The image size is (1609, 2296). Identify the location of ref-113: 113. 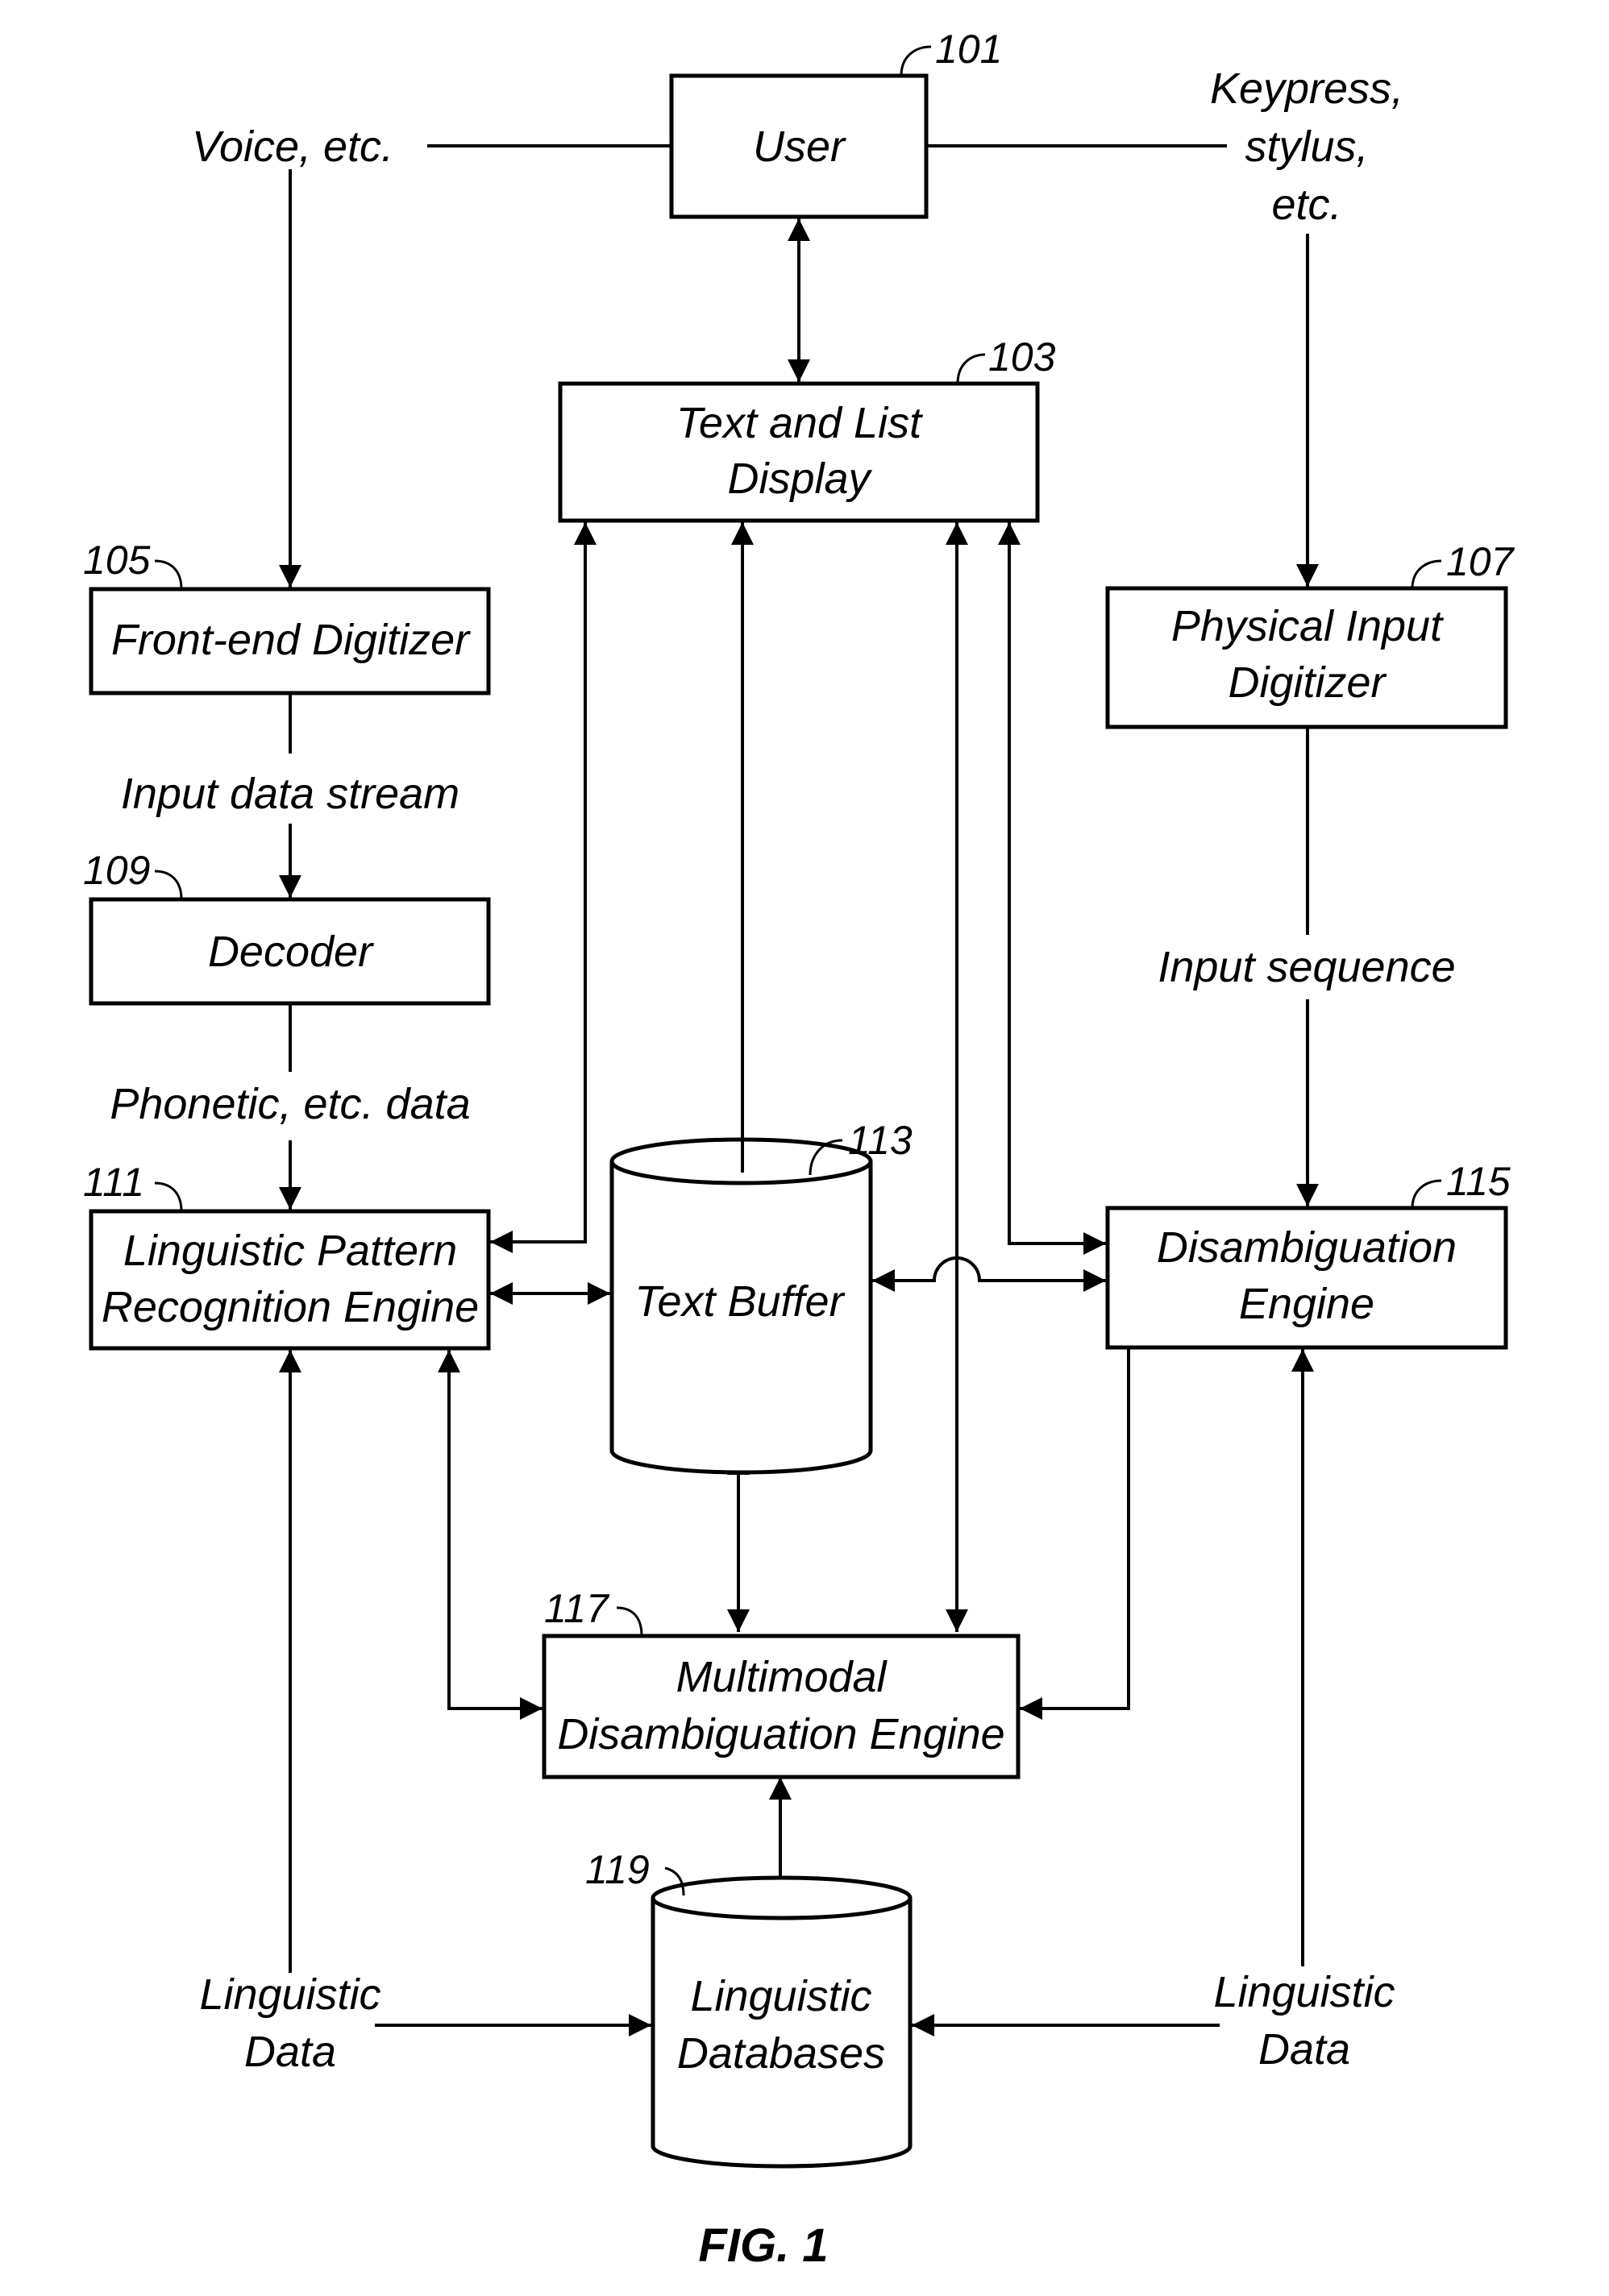
(880, 1141).